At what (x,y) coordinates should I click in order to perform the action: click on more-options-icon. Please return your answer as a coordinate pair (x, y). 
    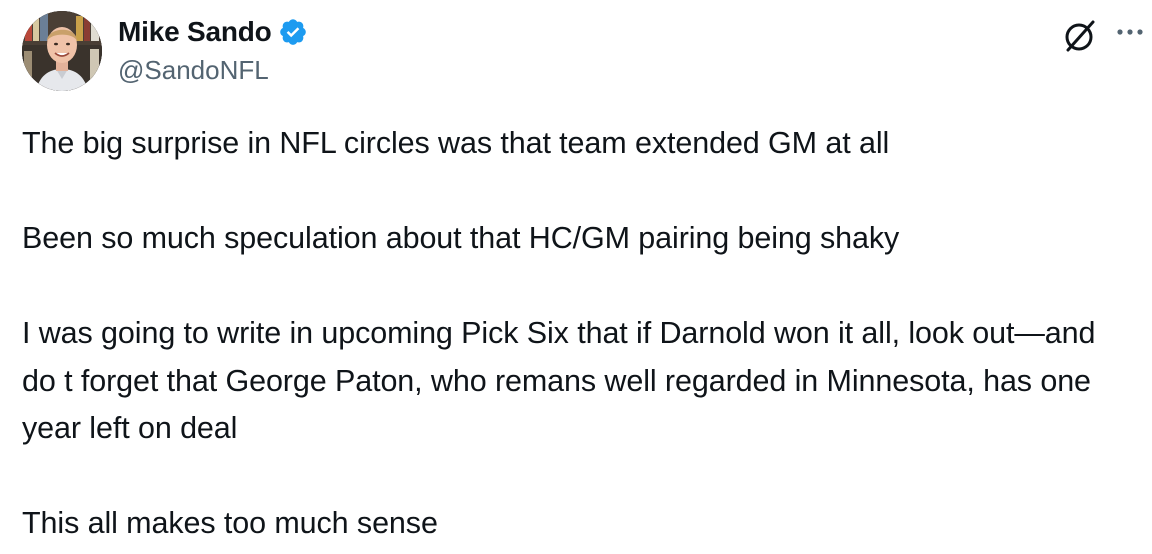
    Looking at the image, I should click on (1130, 34).